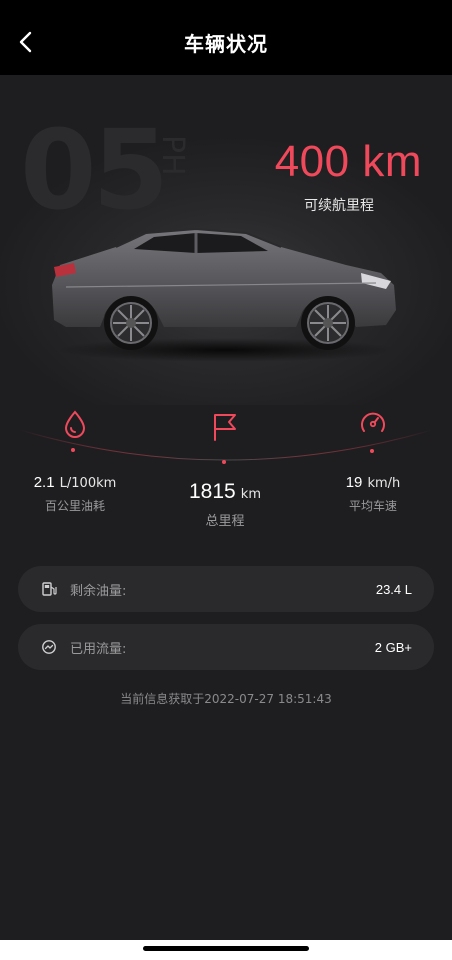 The height and width of the screenshot is (960, 452). I want to click on stat-average-speed-unit: km/h, so click(384, 483).